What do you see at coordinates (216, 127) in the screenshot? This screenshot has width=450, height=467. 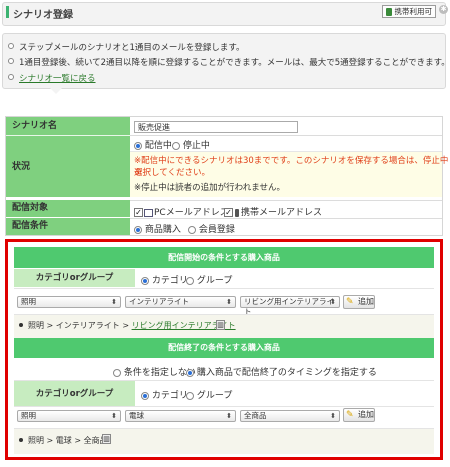 I see `scenario-name-input: 販売促進` at bounding box center [216, 127].